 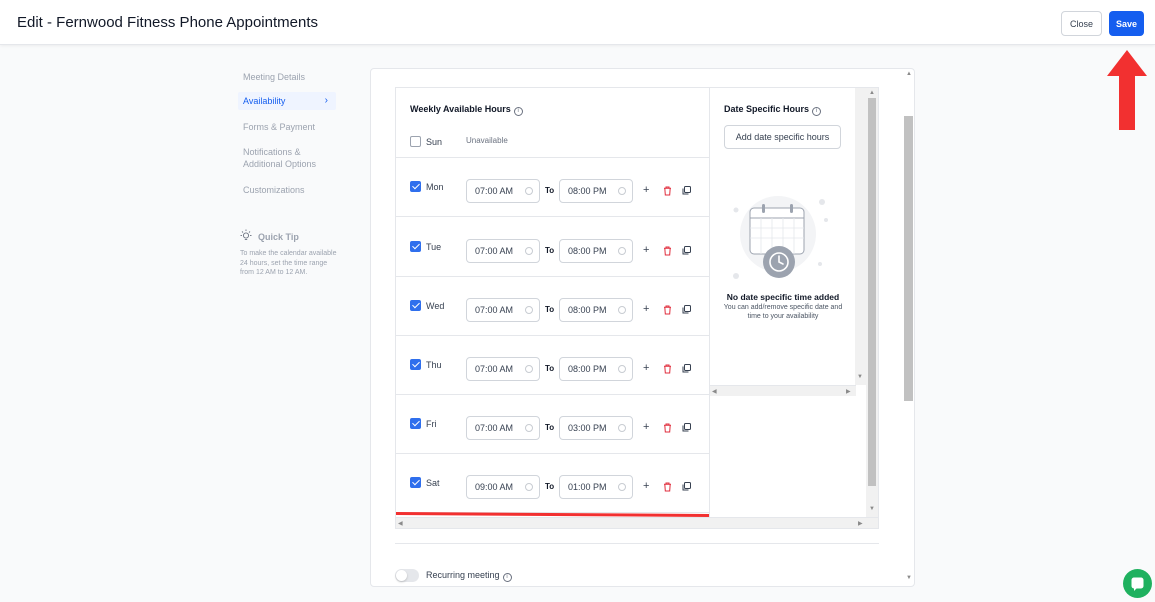 I want to click on save-button: Save, so click(x=1126, y=23).